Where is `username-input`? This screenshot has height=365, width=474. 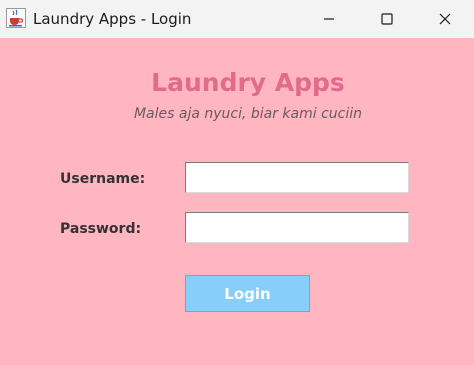
username-input is located at coordinates (297, 177).